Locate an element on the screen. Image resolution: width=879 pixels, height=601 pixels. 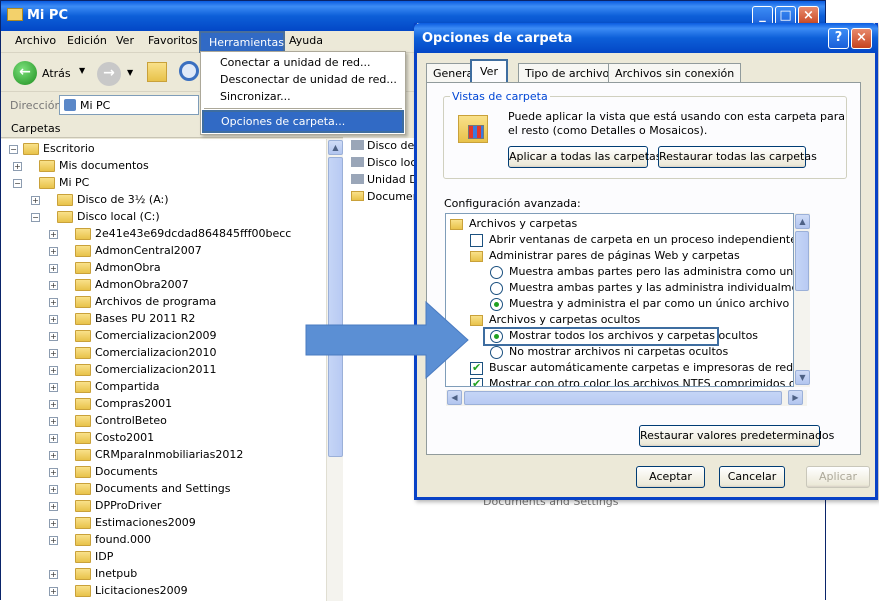
help-button: ? is located at coordinates (838, 38).